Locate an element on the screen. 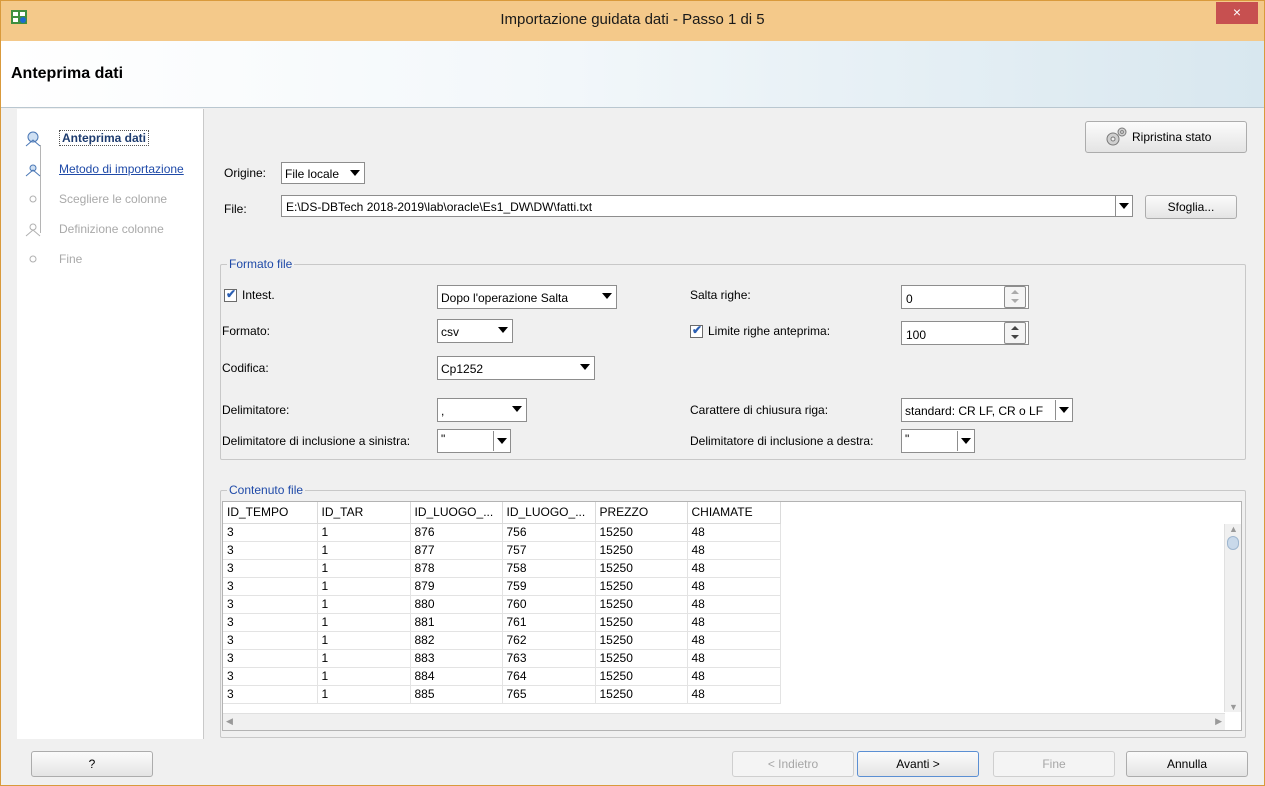  after-op-select: Dopo l'operazione Salta is located at coordinates (527, 297).